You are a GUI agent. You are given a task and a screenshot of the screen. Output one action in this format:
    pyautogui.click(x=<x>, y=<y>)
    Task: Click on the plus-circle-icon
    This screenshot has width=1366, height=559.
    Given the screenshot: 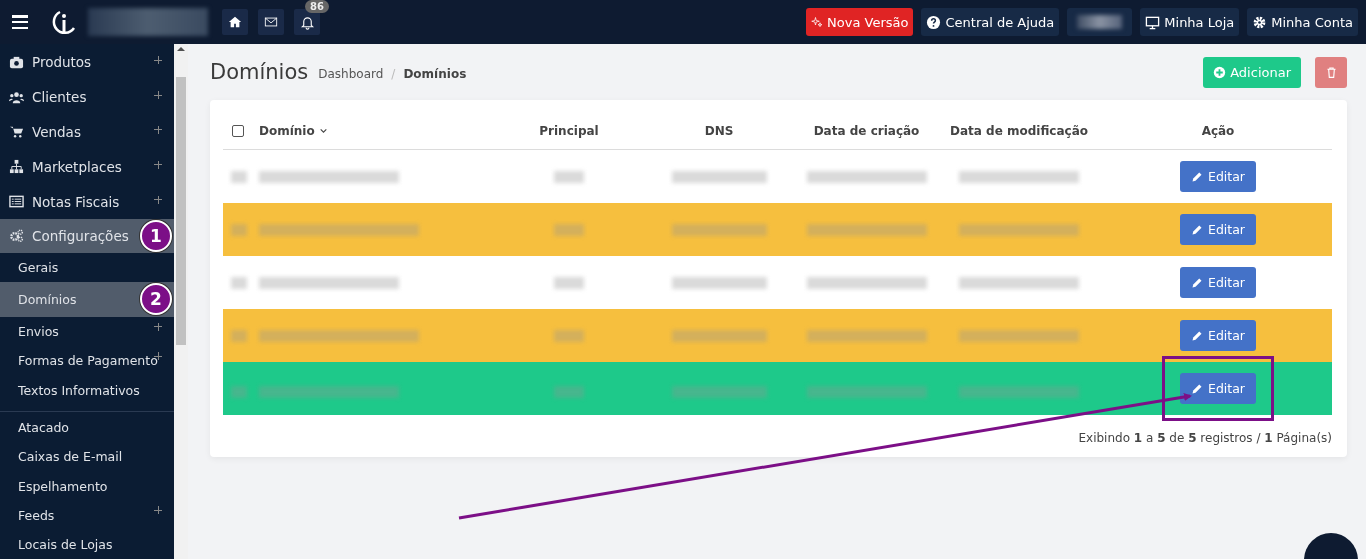 What is the action you would take?
    pyautogui.click(x=1220, y=72)
    